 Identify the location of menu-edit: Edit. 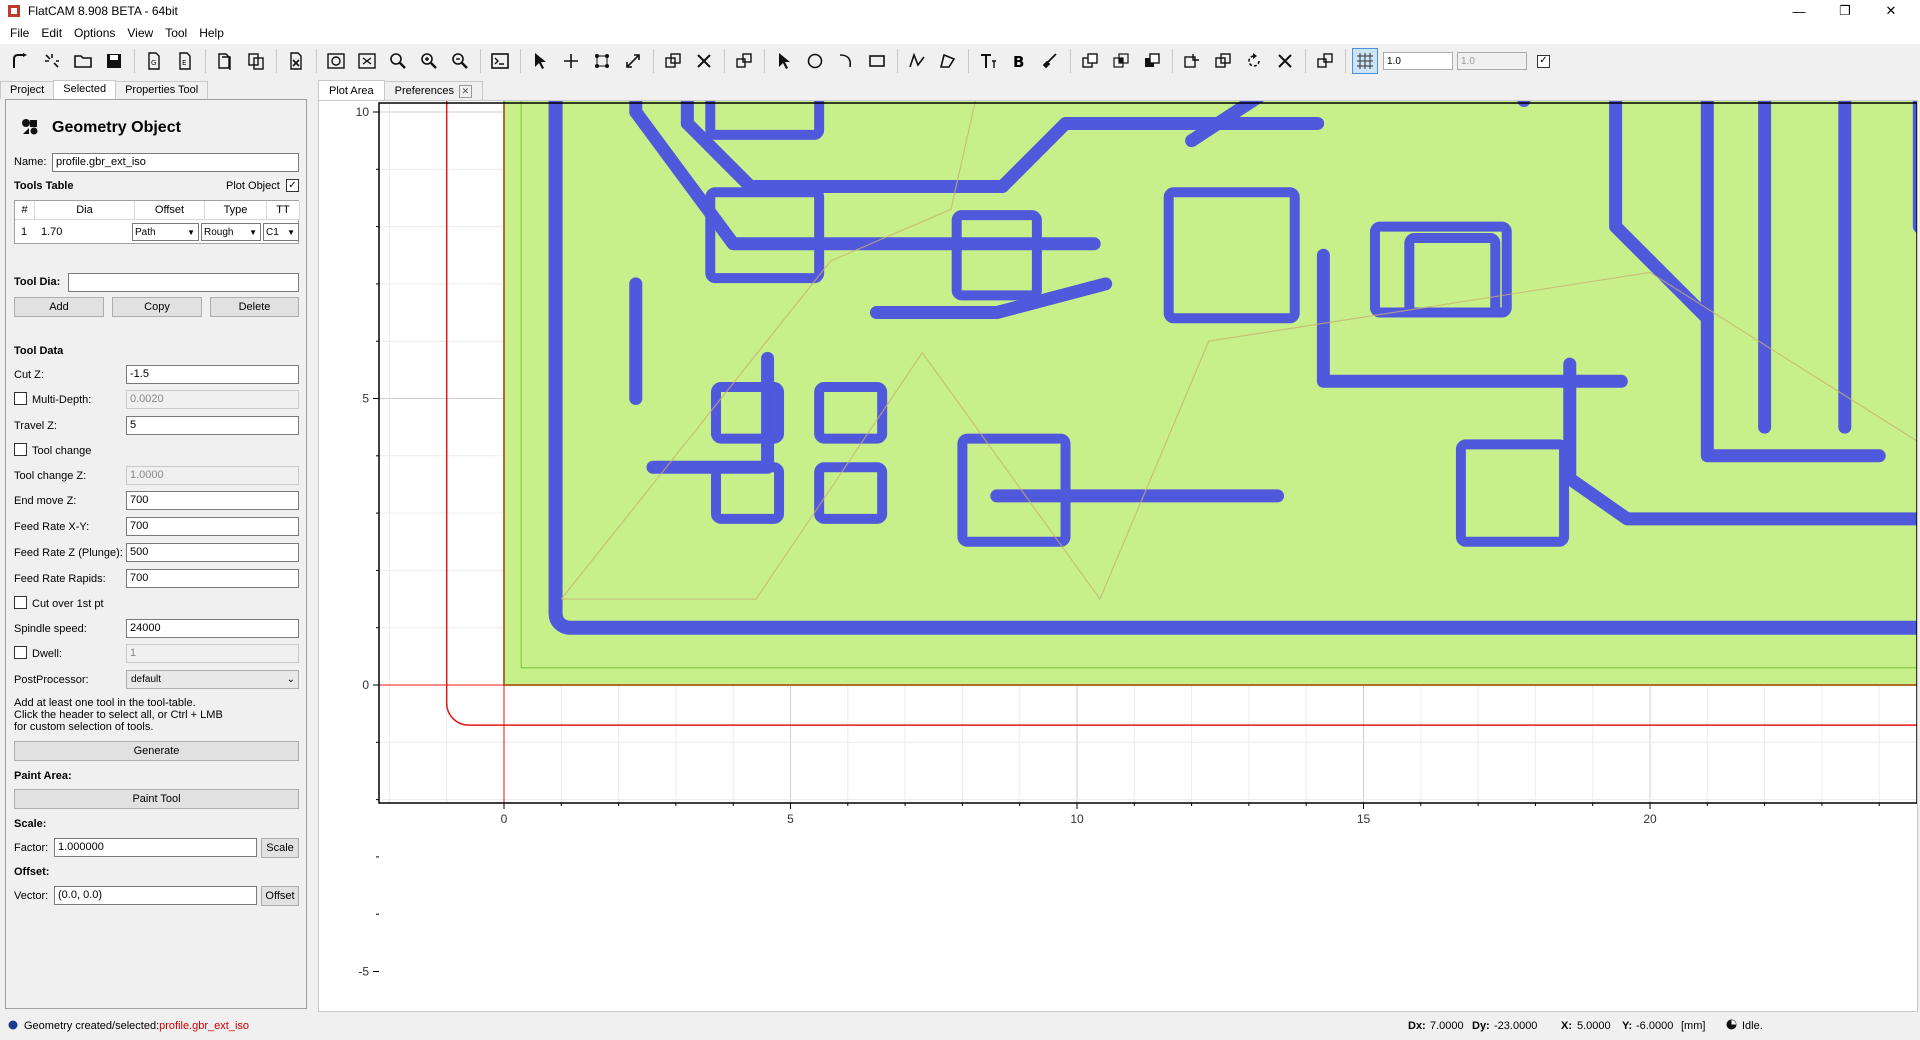
(51, 33).